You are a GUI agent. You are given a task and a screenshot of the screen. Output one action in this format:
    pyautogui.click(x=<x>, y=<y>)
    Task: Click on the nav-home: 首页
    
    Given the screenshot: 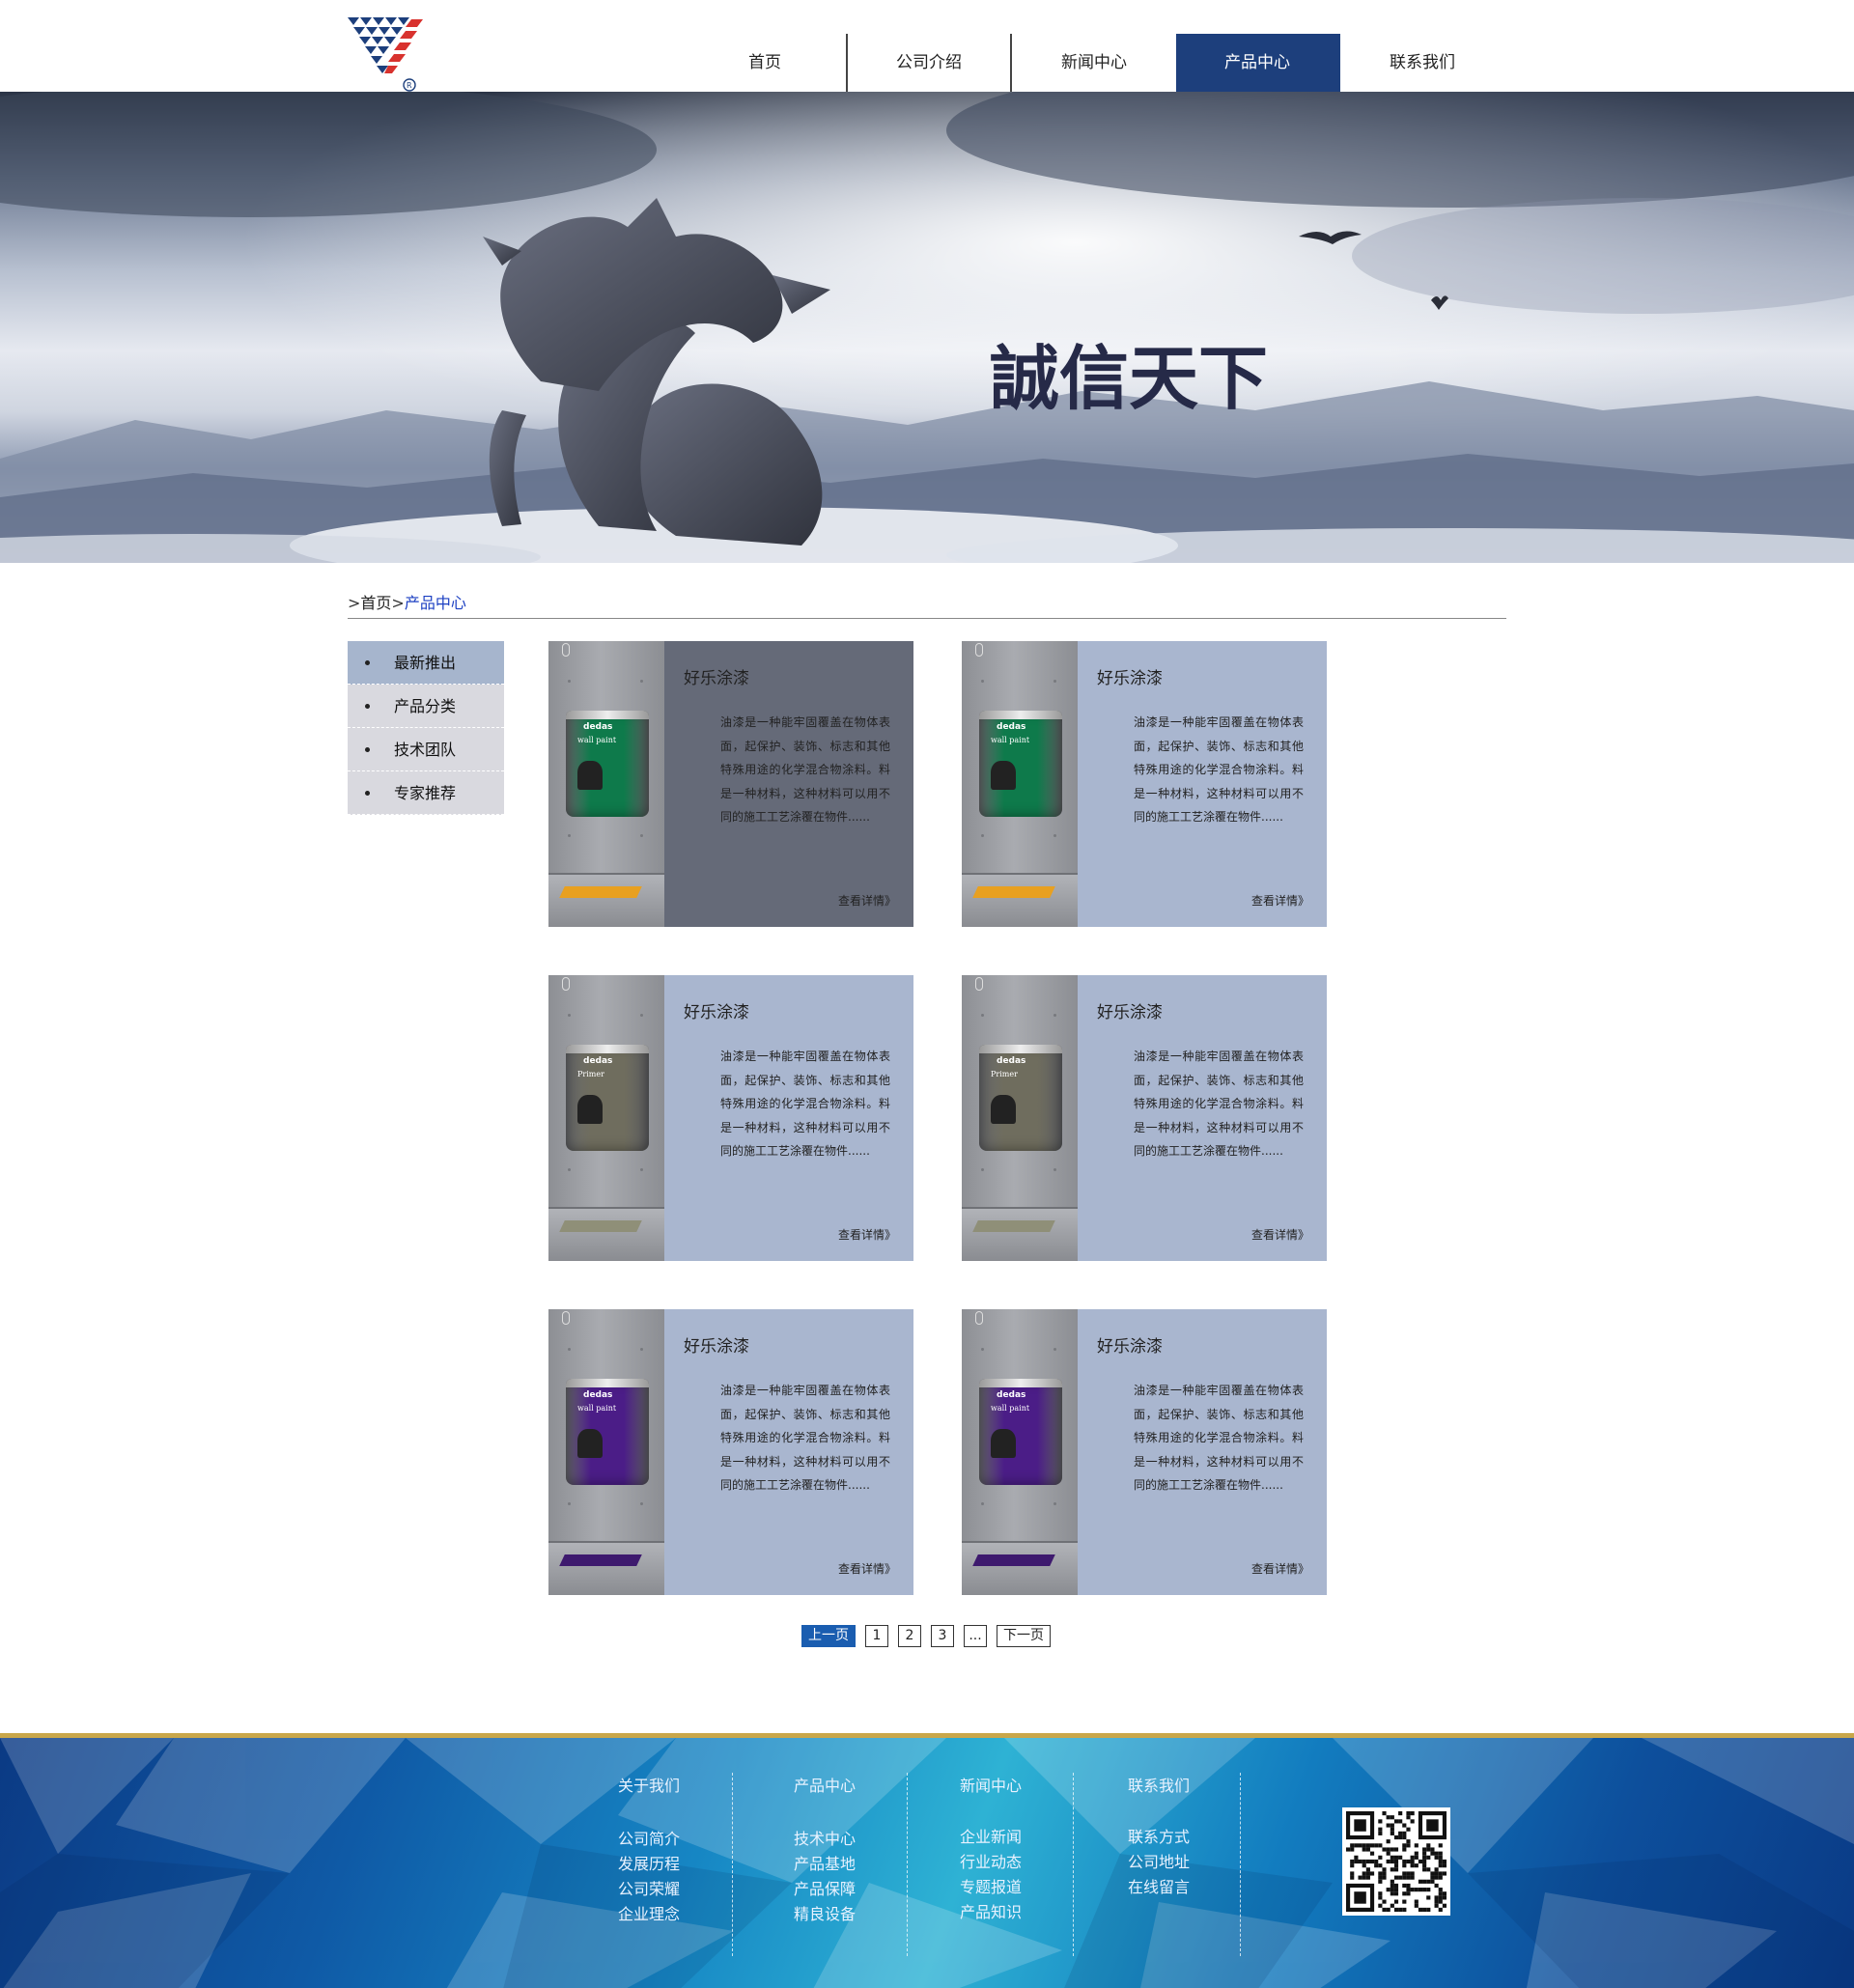 What is the action you would take?
    pyautogui.click(x=766, y=63)
    